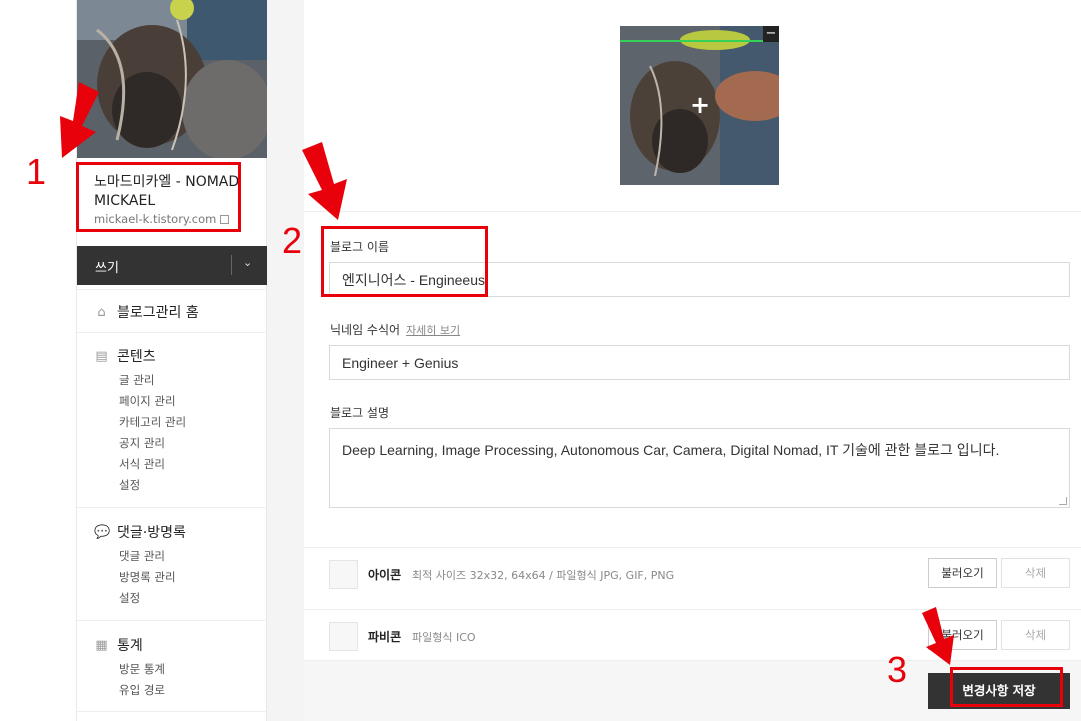 The image size is (1081, 721). What do you see at coordinates (136, 380) in the screenshot?
I see `nav-item-posts: 글 관리` at bounding box center [136, 380].